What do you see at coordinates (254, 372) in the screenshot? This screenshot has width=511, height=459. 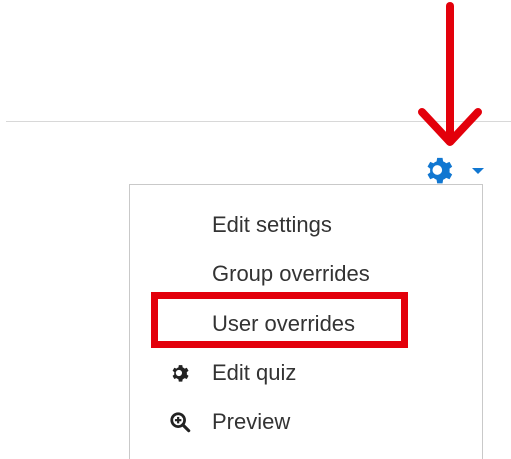 I see `menu-item-label: Edit quiz` at bounding box center [254, 372].